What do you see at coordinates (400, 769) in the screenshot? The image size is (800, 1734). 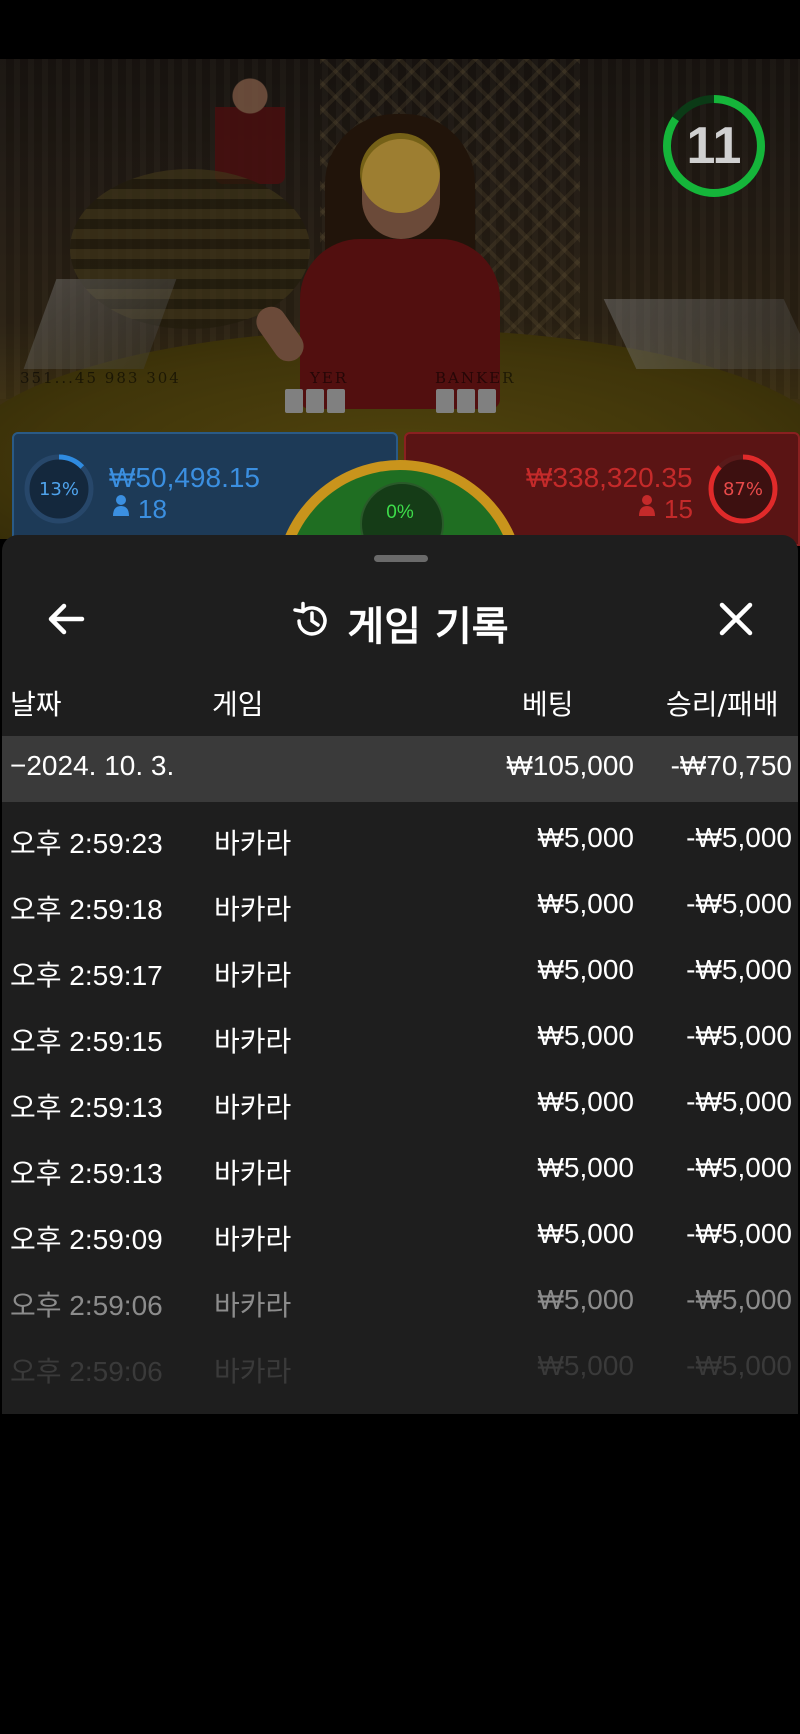 I see `date-group-row: −2024. 10. 3. ₩105,000 -₩70,750` at bounding box center [400, 769].